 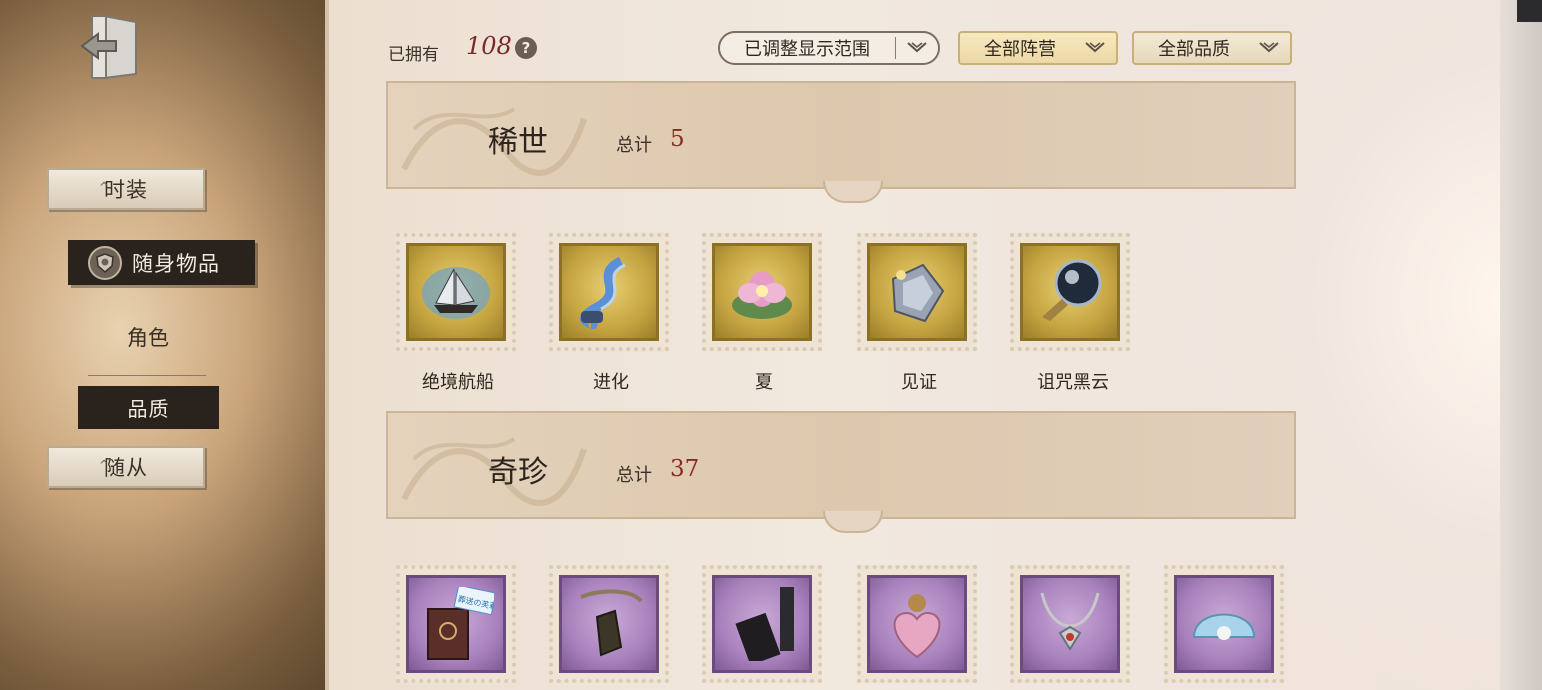 What do you see at coordinates (518, 142) in the screenshot?
I see `section-title: 稀世` at bounding box center [518, 142].